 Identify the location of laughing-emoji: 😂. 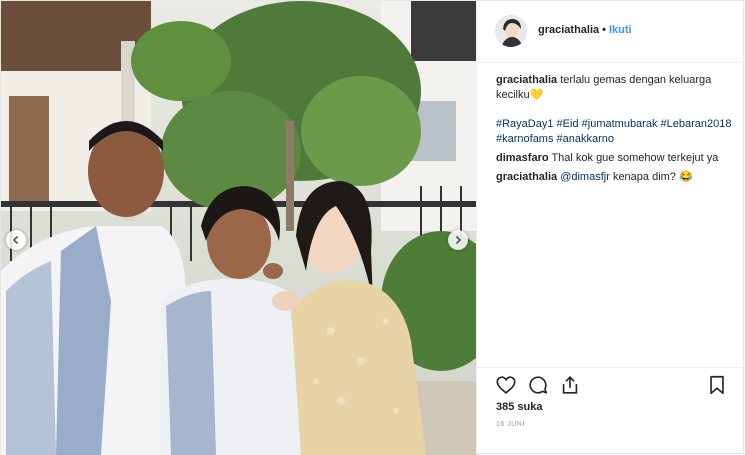
(686, 177).